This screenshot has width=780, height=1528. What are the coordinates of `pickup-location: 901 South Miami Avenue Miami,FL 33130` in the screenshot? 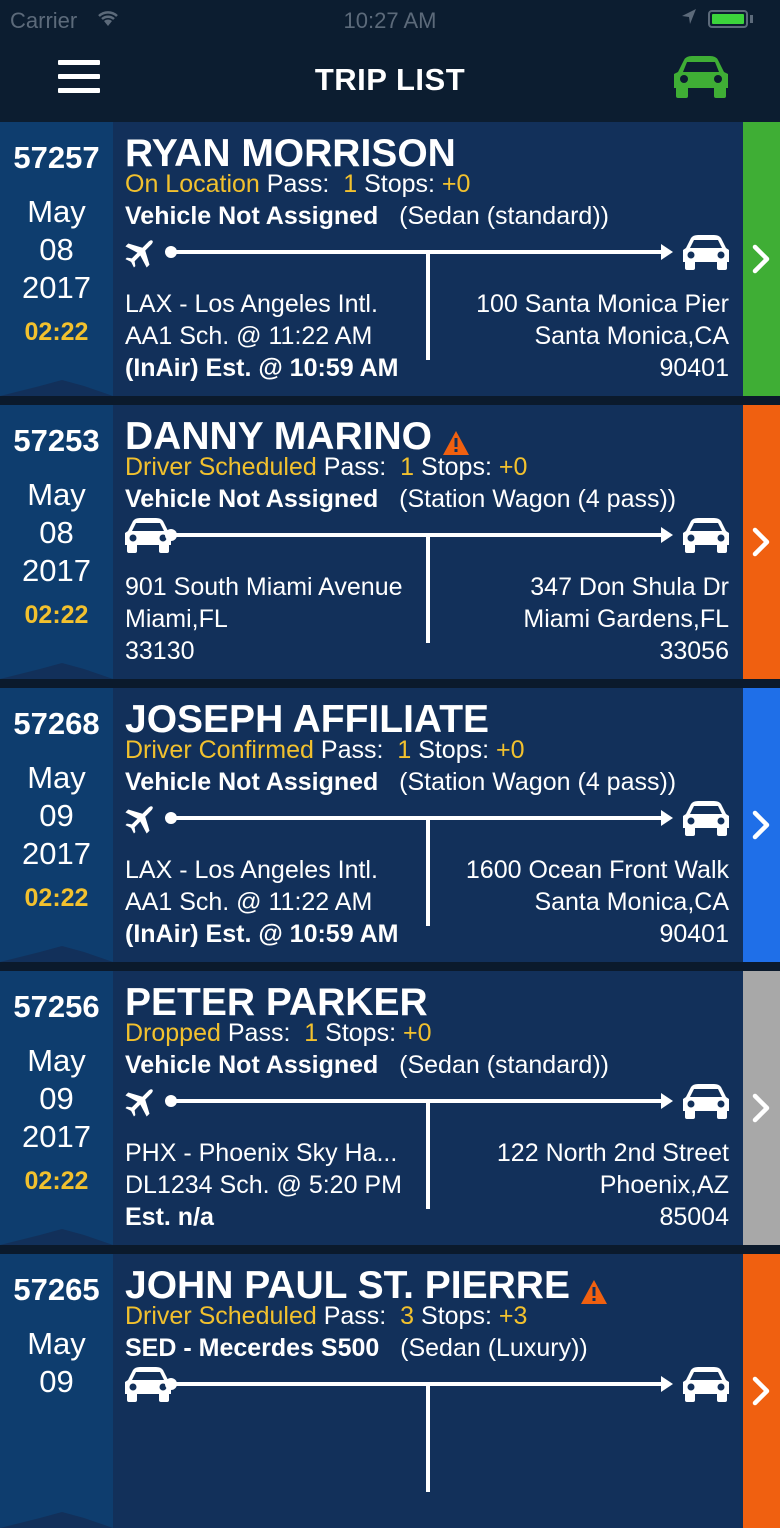 It's located at (275, 619).